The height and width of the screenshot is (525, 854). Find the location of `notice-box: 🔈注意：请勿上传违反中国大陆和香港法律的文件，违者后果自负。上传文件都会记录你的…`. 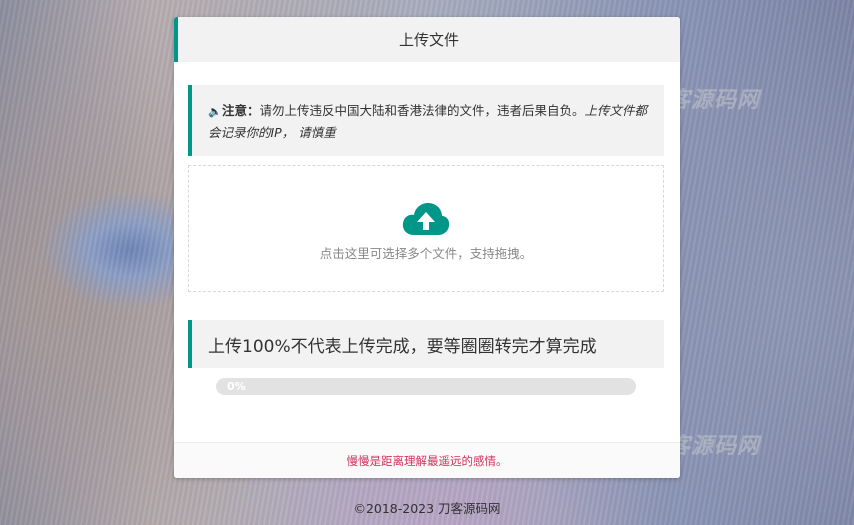

notice-box: 🔈注意：请勿上传违反中国大陆和香港法律的文件，违者后果自负。上传文件都会记录你的… is located at coordinates (426, 120).